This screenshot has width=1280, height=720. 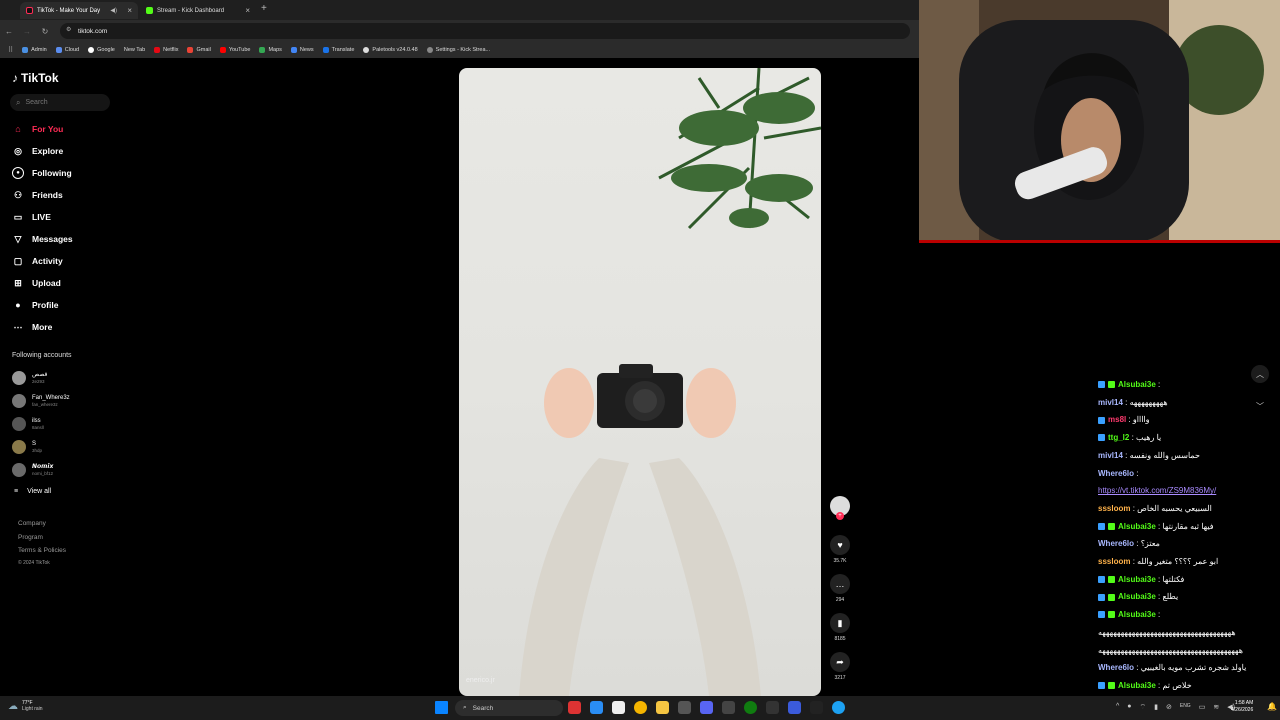 What do you see at coordinates (101, 50) in the screenshot?
I see `bookmark-google: Google` at bounding box center [101, 50].